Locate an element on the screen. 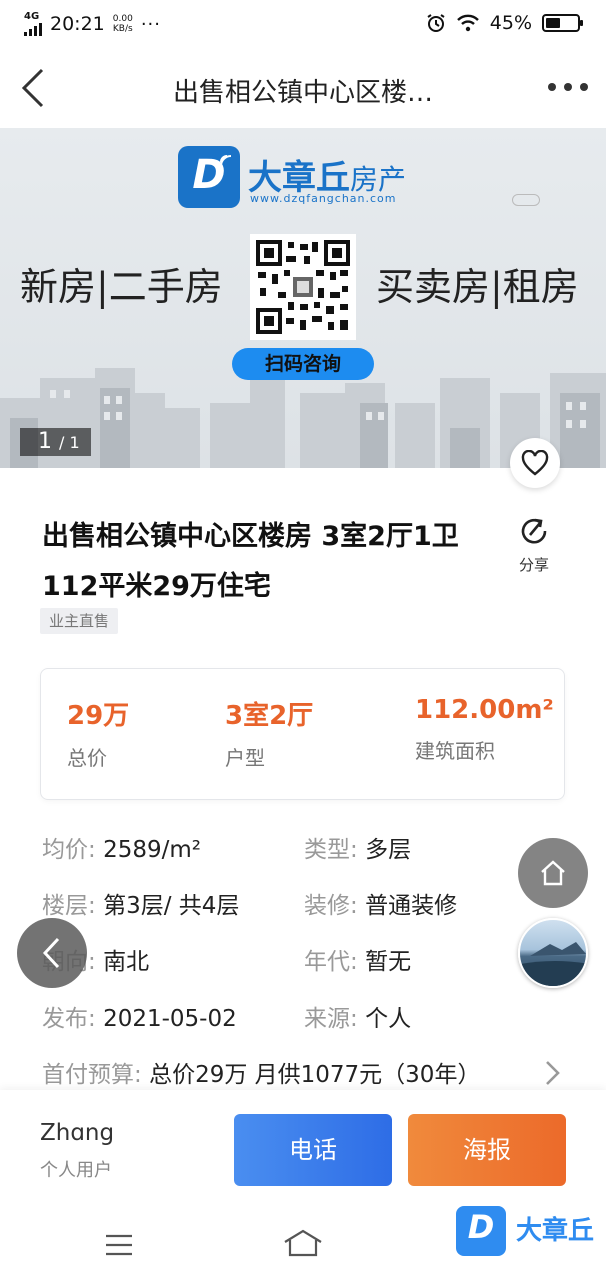 The width and height of the screenshot is (606, 1280). more-button is located at coordinates (568, 87).